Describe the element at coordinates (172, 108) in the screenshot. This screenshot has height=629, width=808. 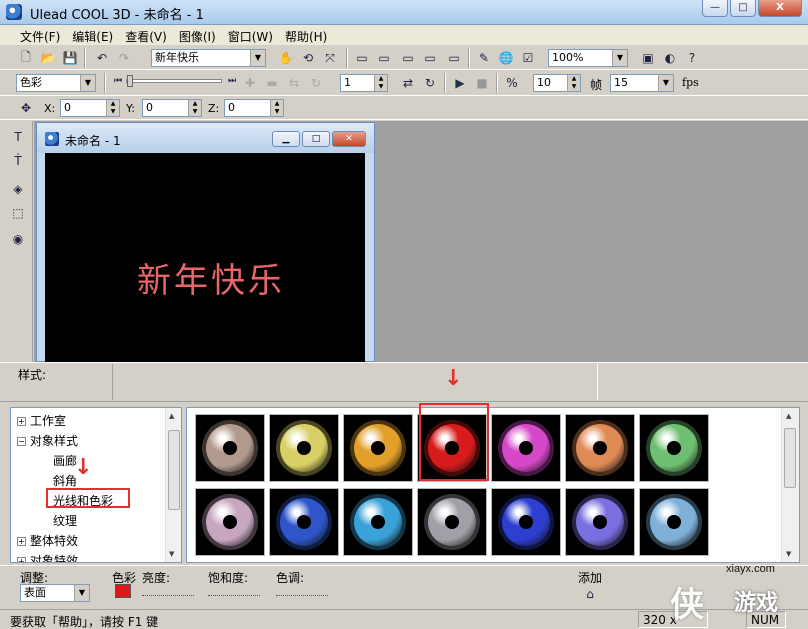
I see `y-spin: 0 ▲ ▼` at that location.